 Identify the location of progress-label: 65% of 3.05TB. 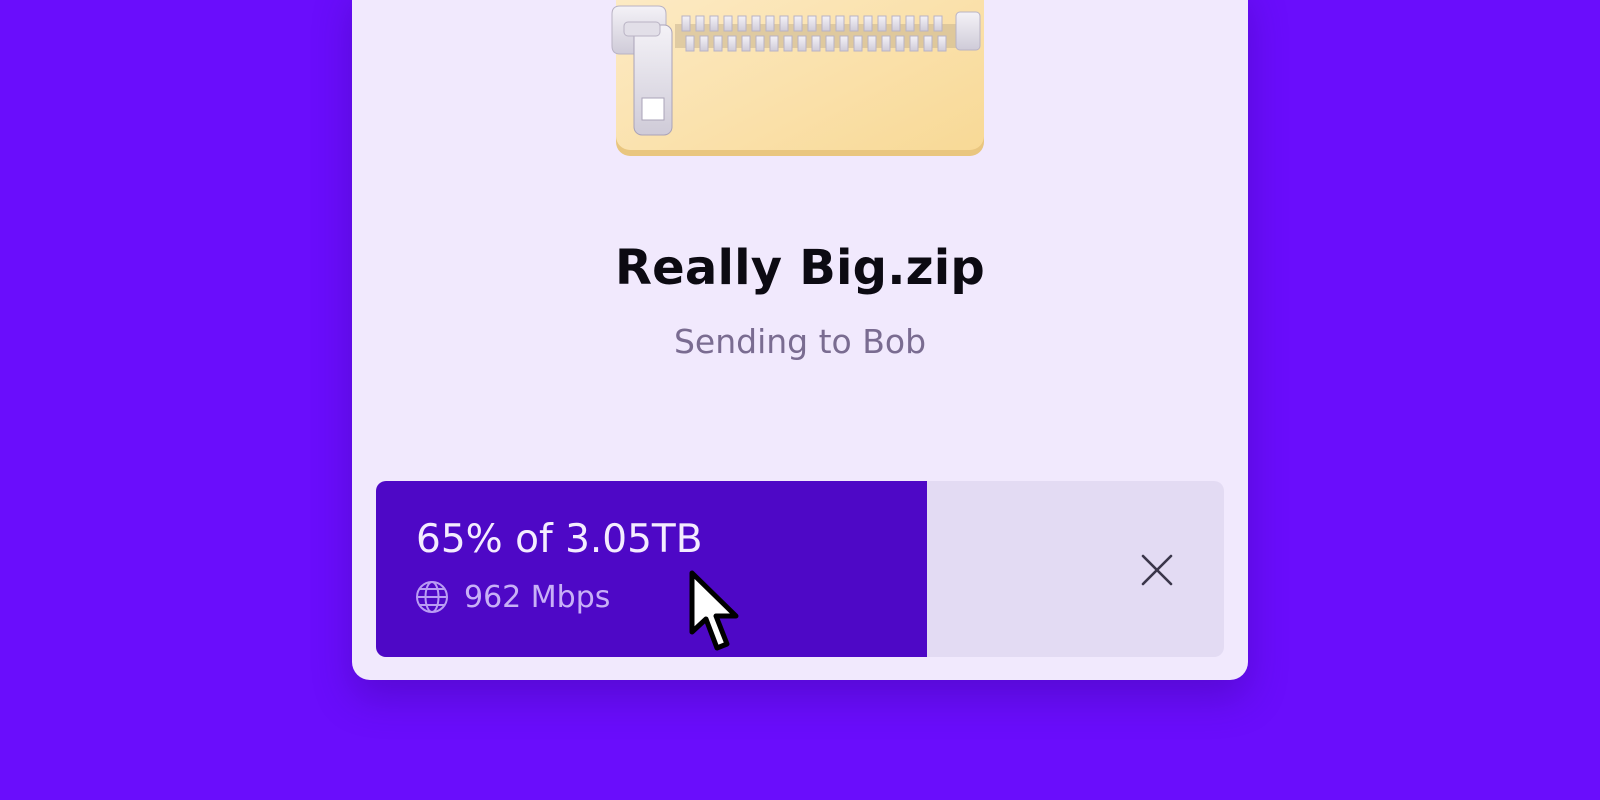
(559, 539).